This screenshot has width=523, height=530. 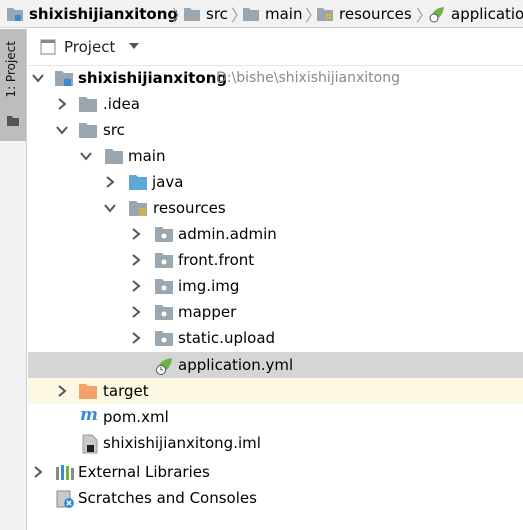 What do you see at coordinates (308, 78) in the screenshot?
I see `tree-root-path: D:\bishe\shixishijianxitong` at bounding box center [308, 78].